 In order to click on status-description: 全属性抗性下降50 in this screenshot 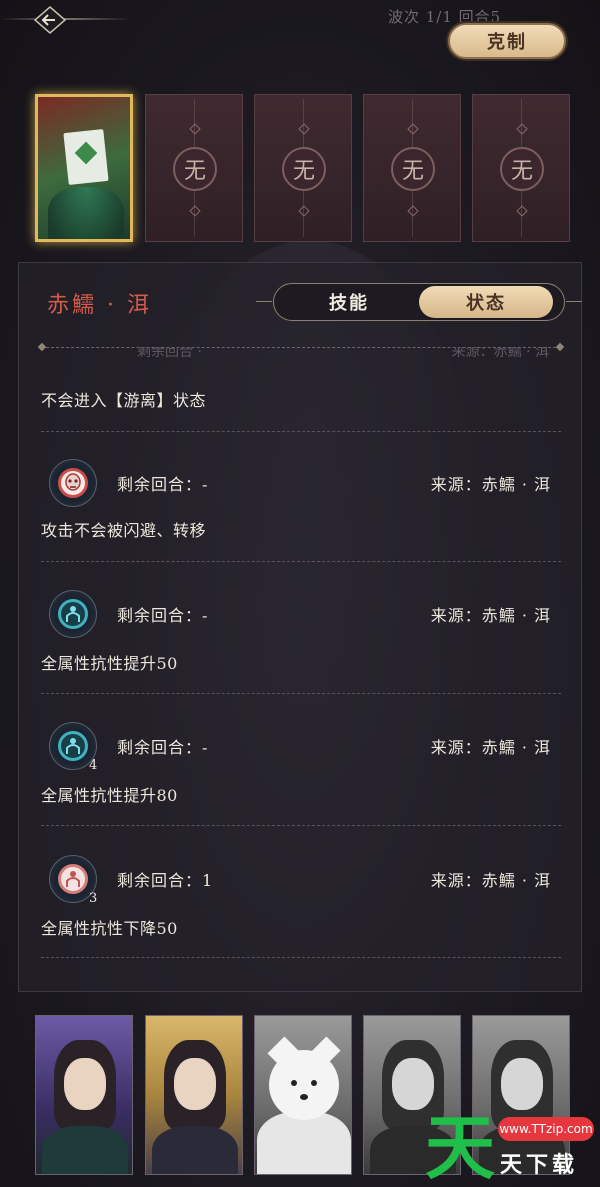, I will do `click(109, 928)`.